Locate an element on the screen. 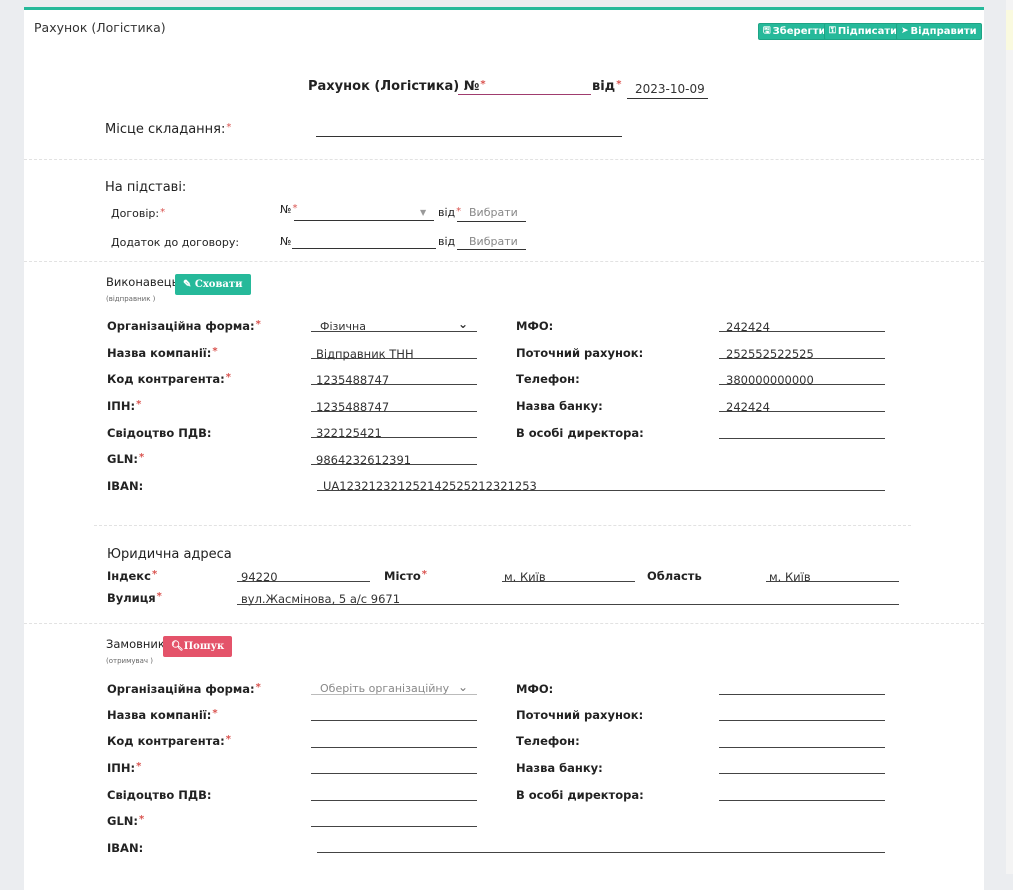  place-input is located at coordinates (469, 136).